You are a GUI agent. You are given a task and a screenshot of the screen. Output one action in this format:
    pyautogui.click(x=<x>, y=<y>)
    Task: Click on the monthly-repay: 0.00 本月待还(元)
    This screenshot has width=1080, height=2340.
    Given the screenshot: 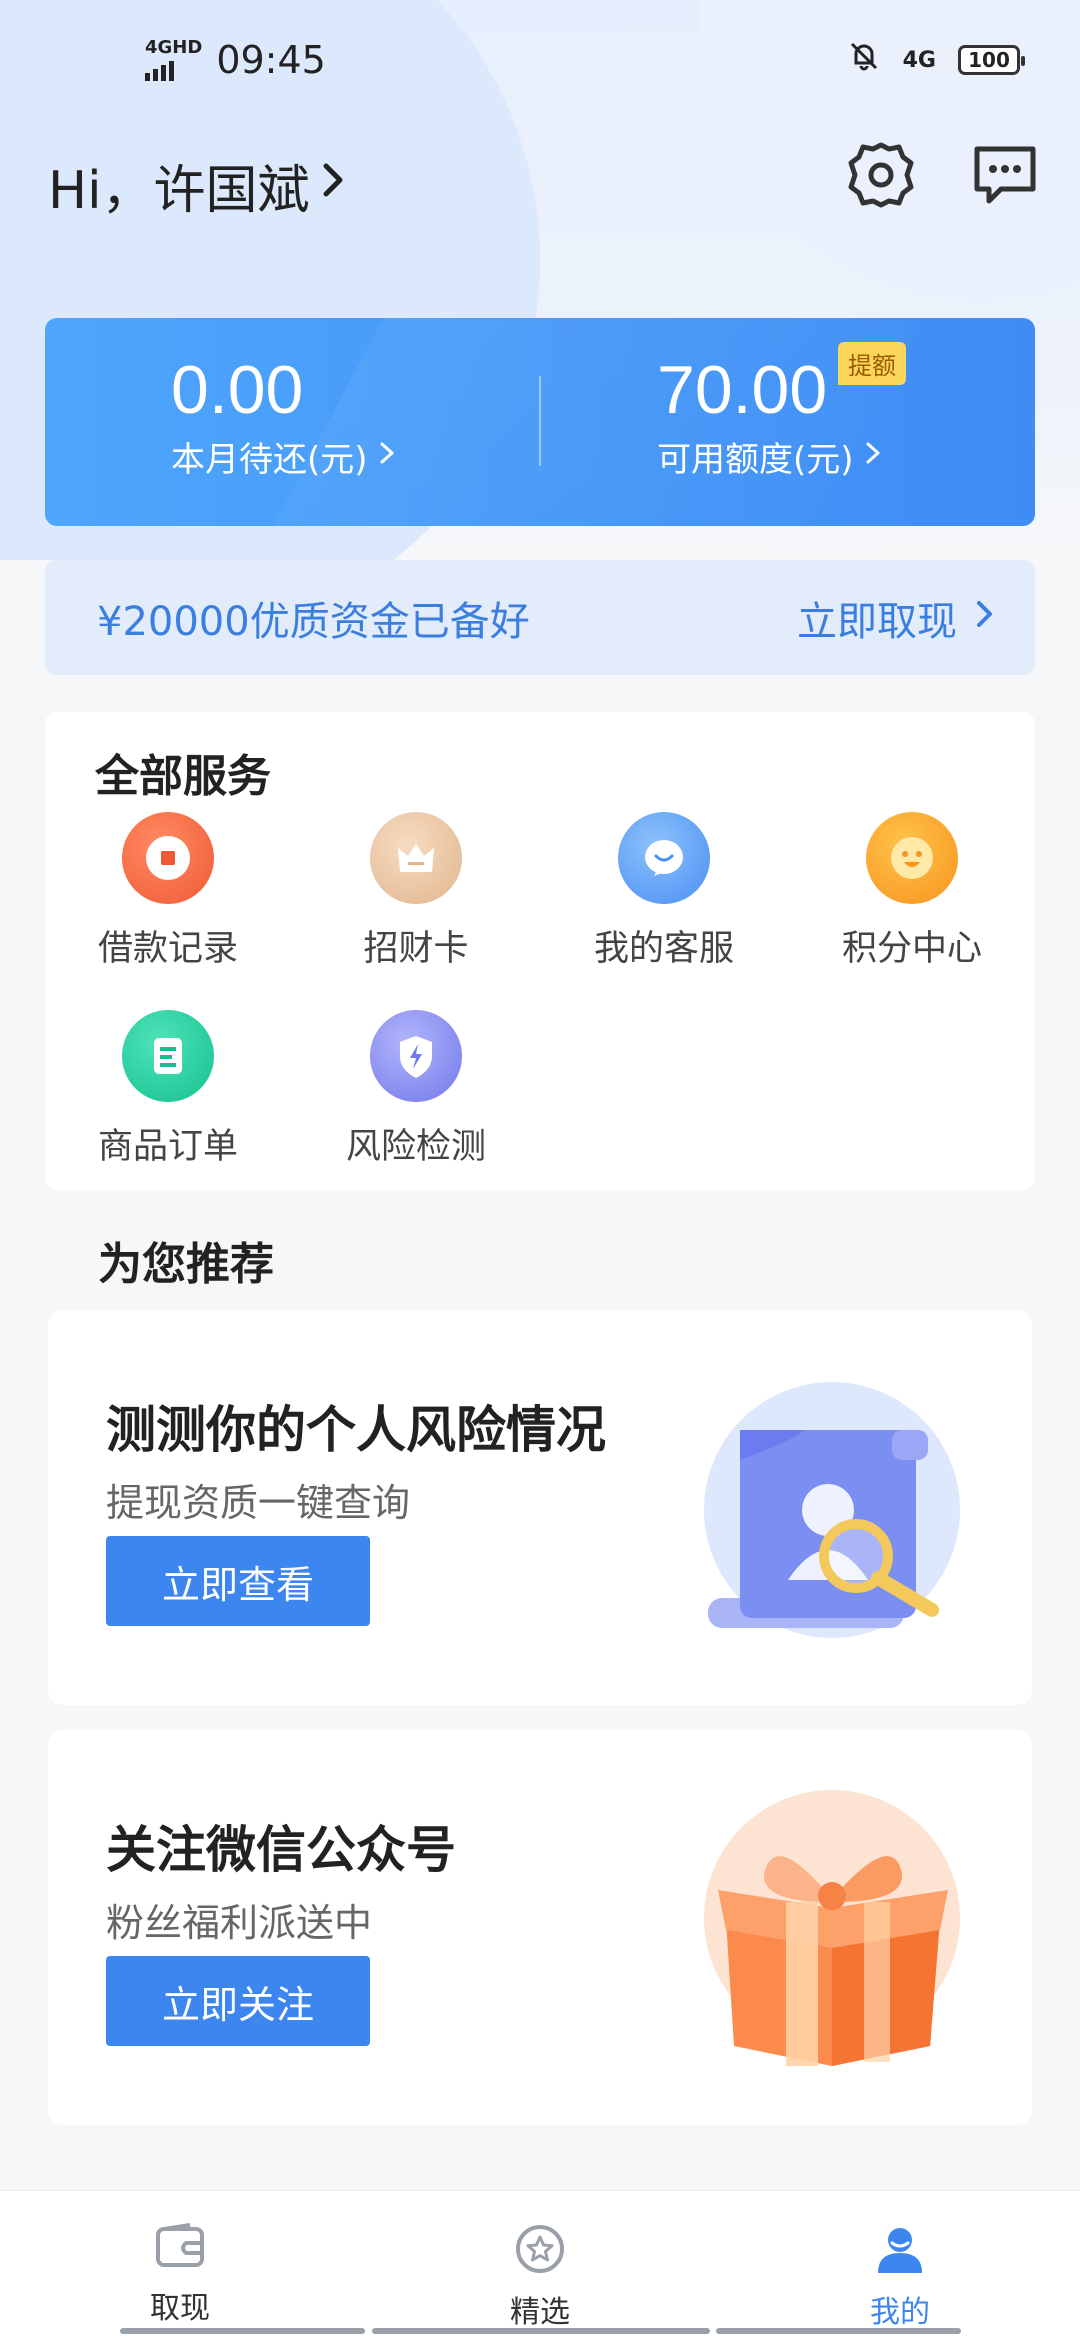 What is the action you would take?
    pyautogui.click(x=283, y=415)
    